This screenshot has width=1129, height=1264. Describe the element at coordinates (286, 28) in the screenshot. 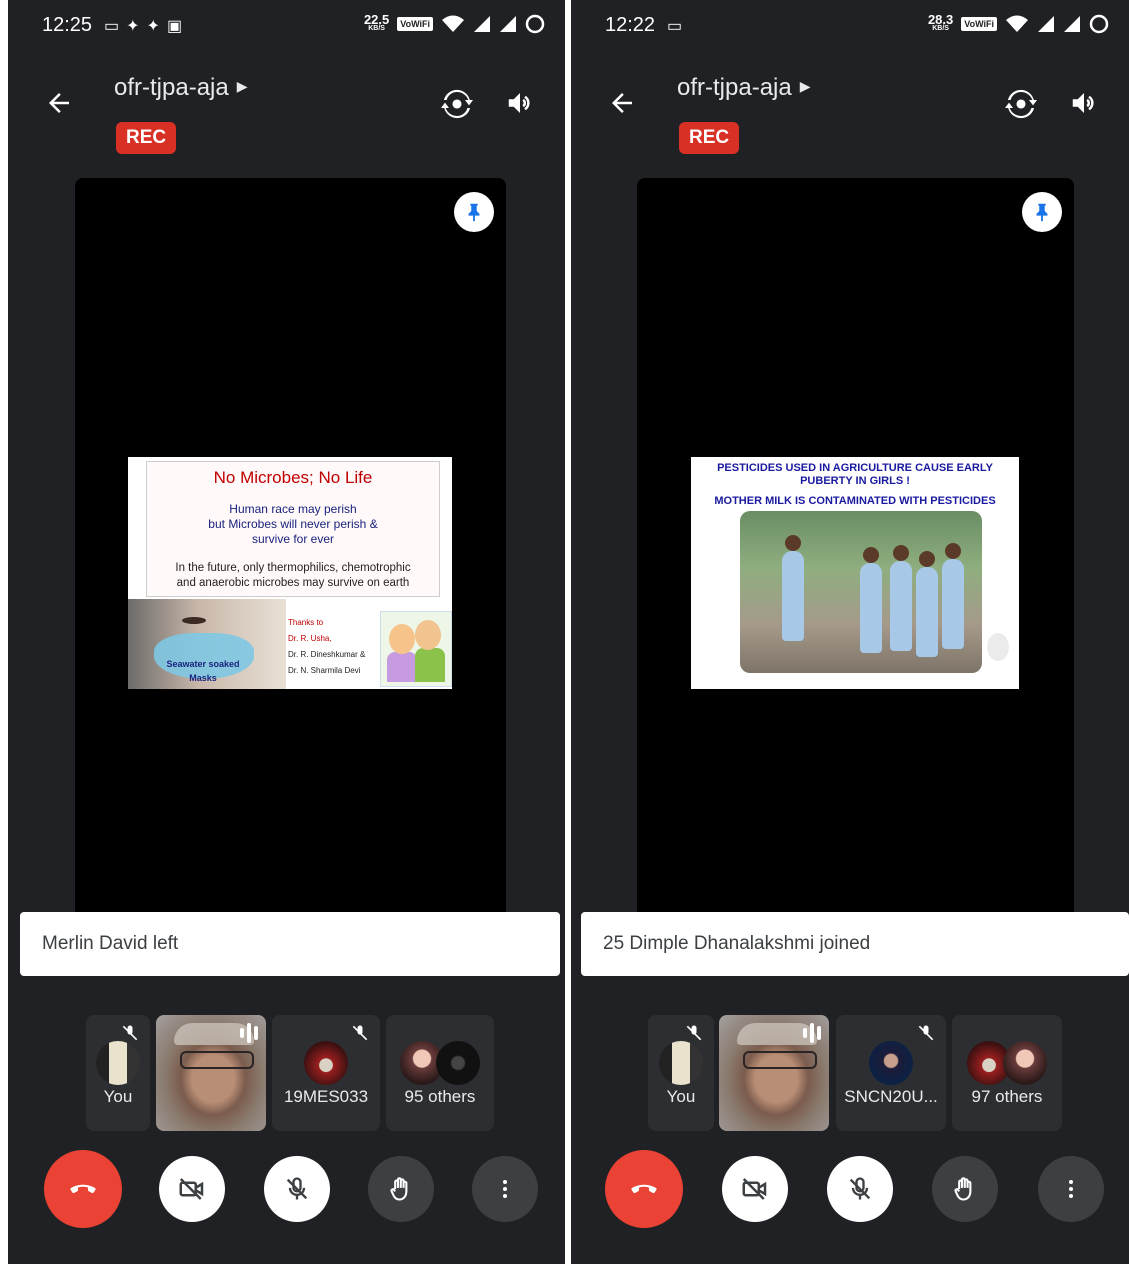

I see `status-bar: 12:25 ▭ ✦ ✦ ▣ 22.5 KB/S VoWiFi` at that location.